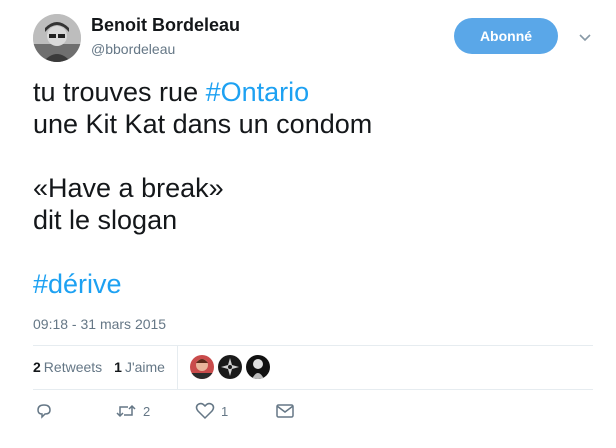 The height and width of the screenshot is (448, 616). I want to click on like-button: 1, so click(211, 411).